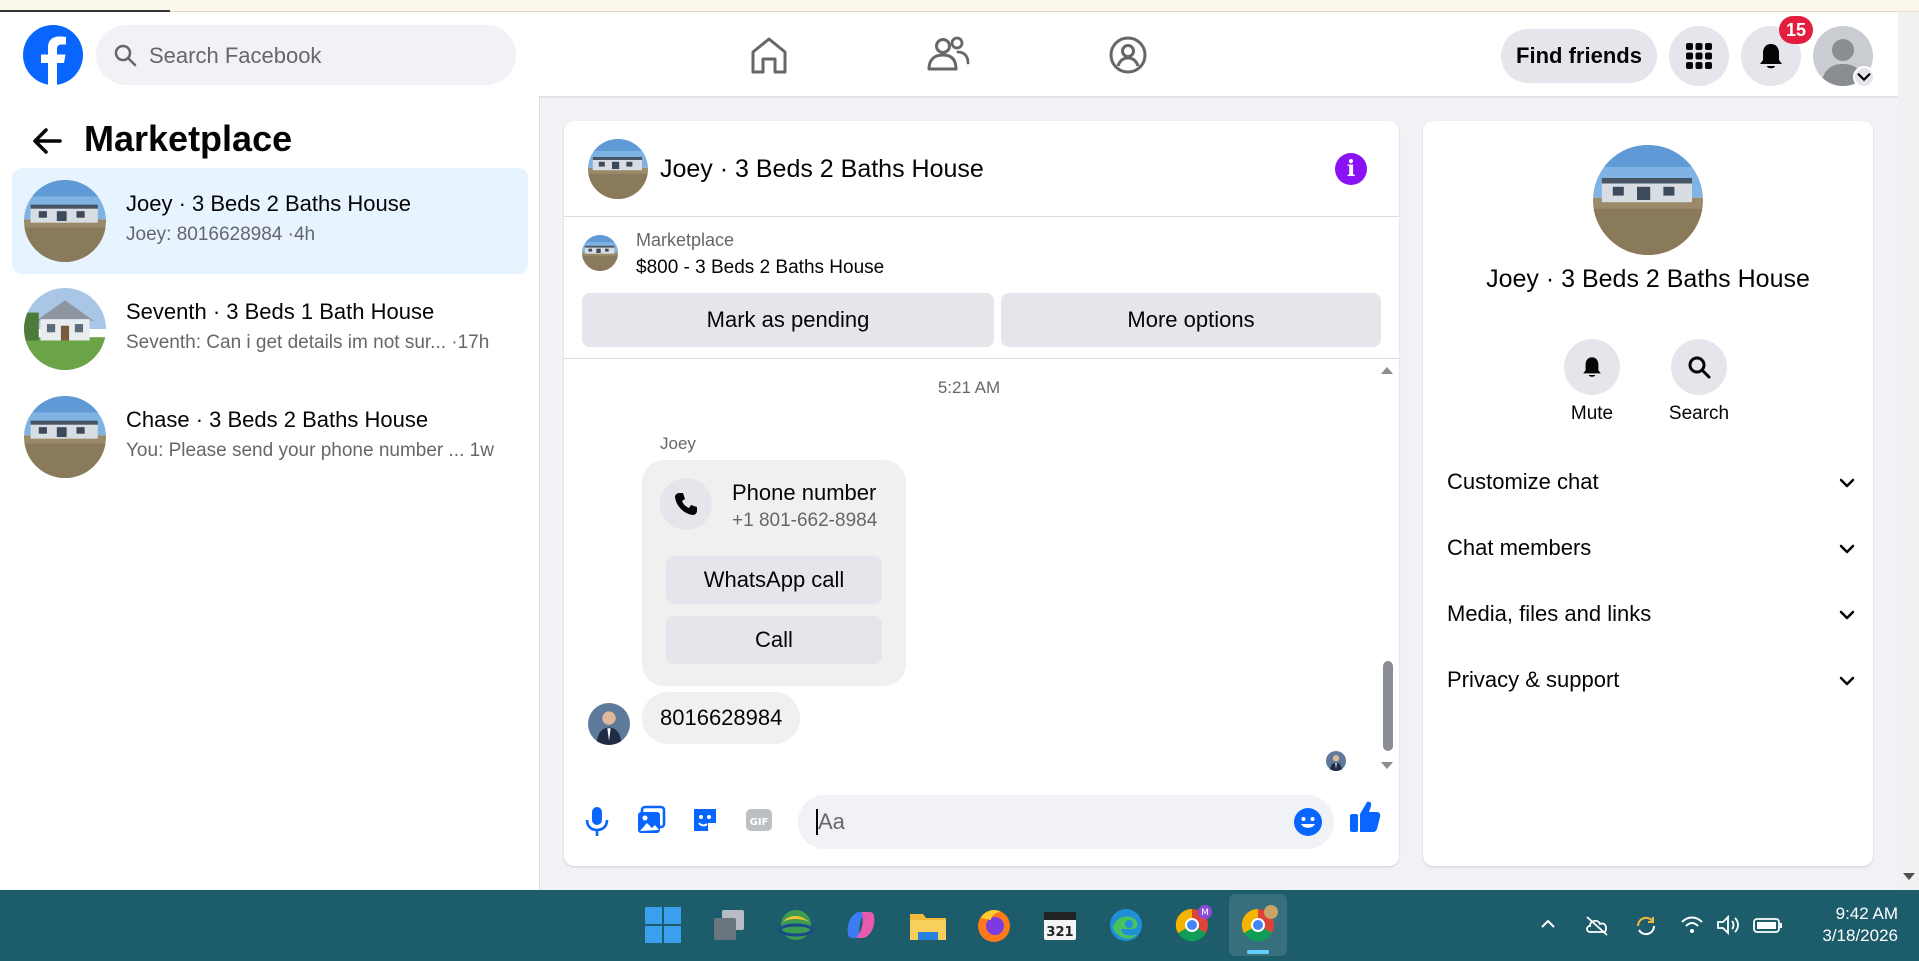 The width and height of the screenshot is (1919, 961). What do you see at coordinates (1191, 320) in the screenshot?
I see `more-options-button: More options` at bounding box center [1191, 320].